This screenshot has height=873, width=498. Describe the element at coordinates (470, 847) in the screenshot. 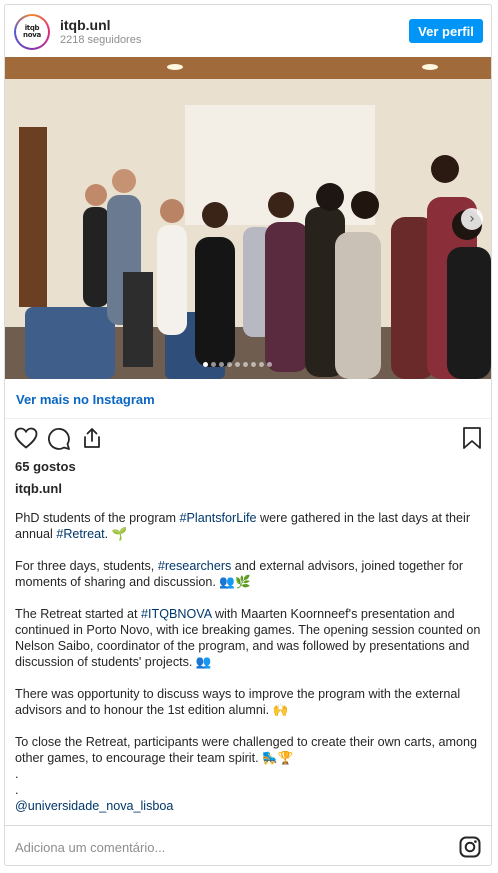

I see `instagram-icon` at that location.